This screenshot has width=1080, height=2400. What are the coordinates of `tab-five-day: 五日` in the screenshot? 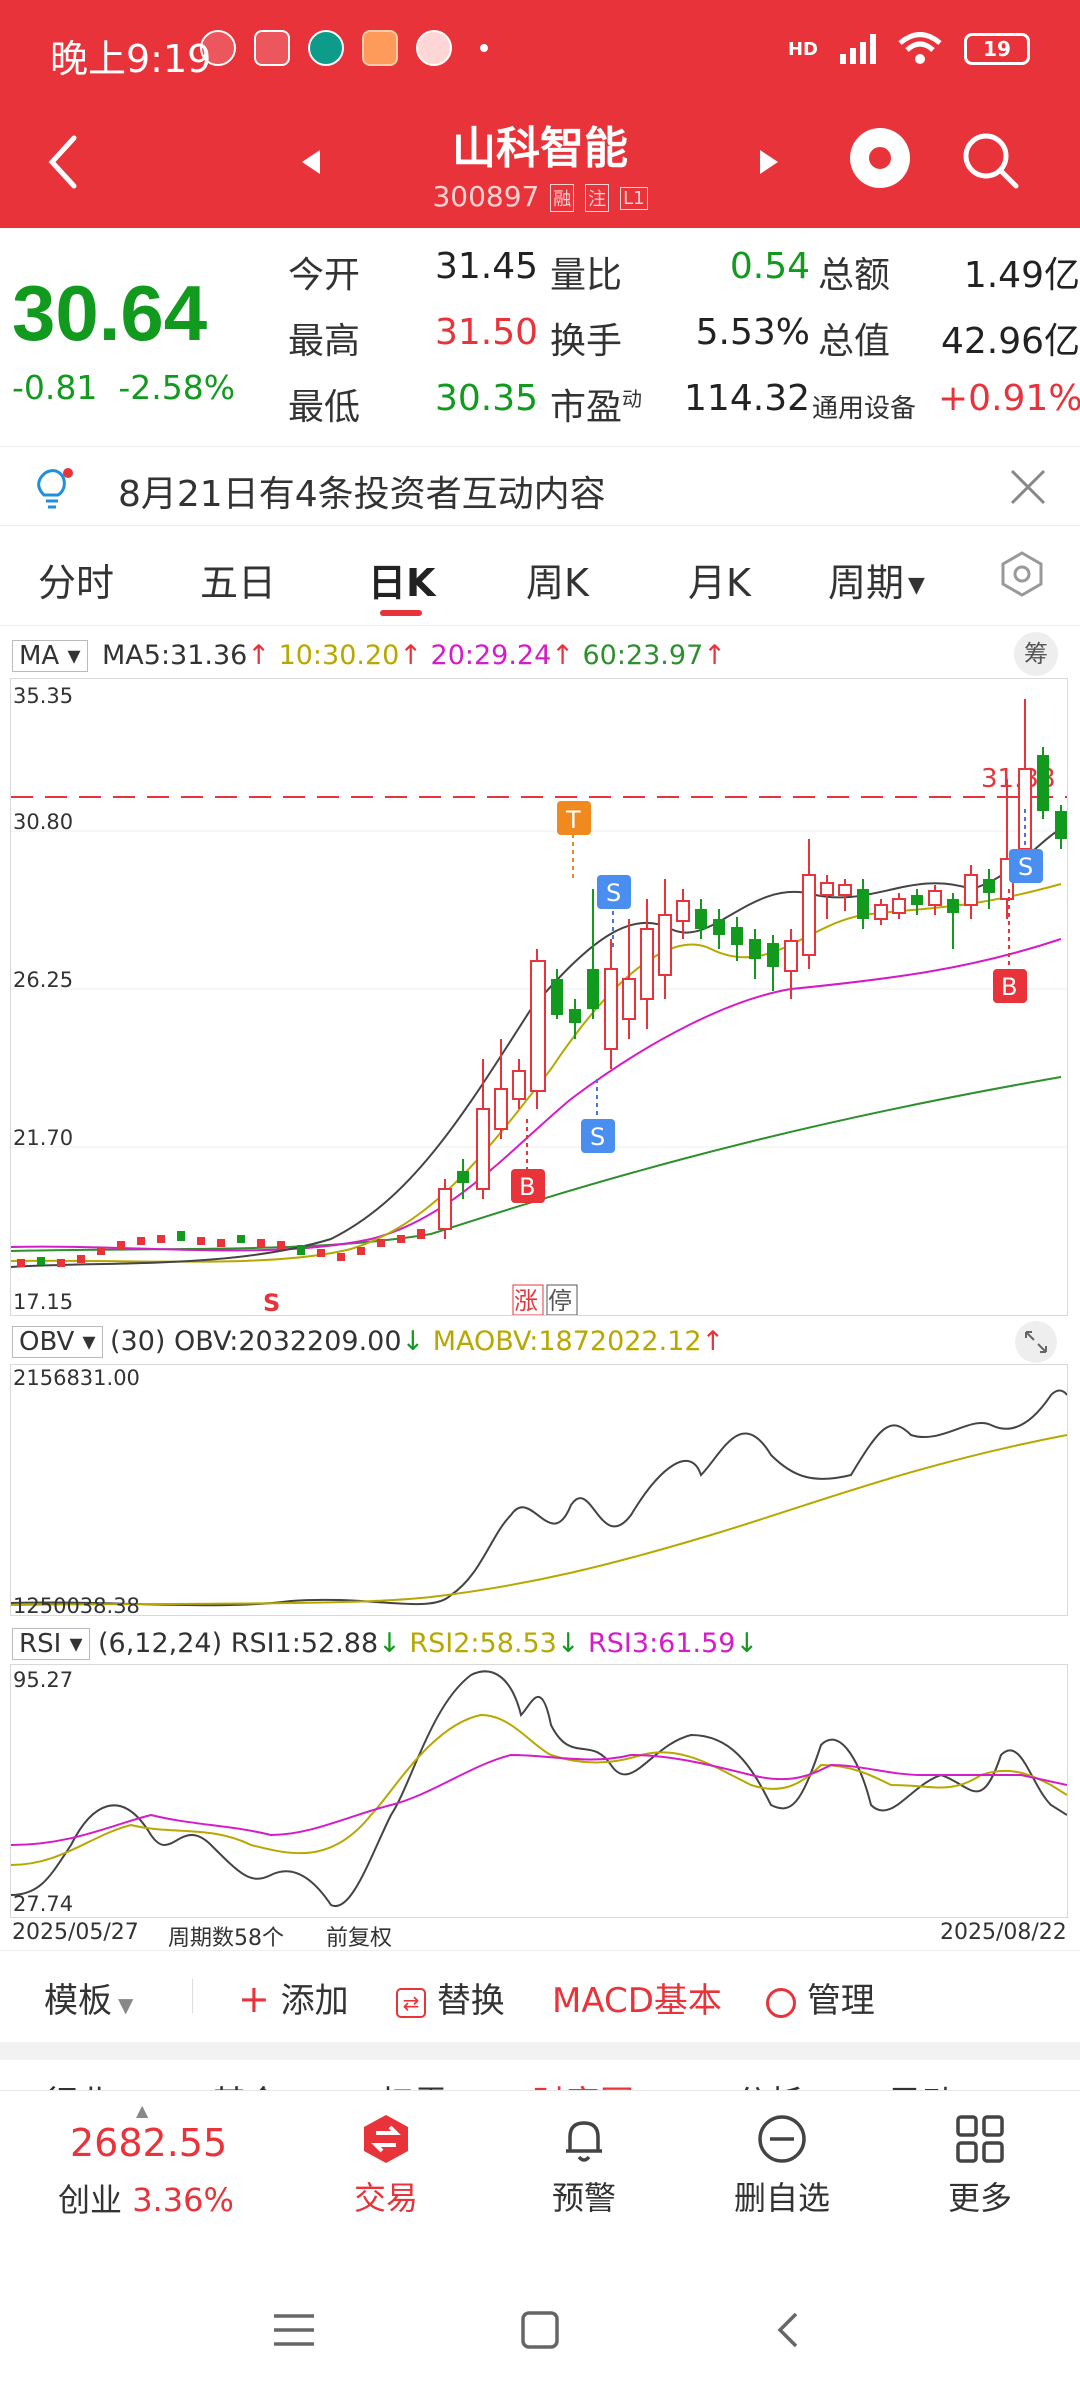 It's located at (238, 579).